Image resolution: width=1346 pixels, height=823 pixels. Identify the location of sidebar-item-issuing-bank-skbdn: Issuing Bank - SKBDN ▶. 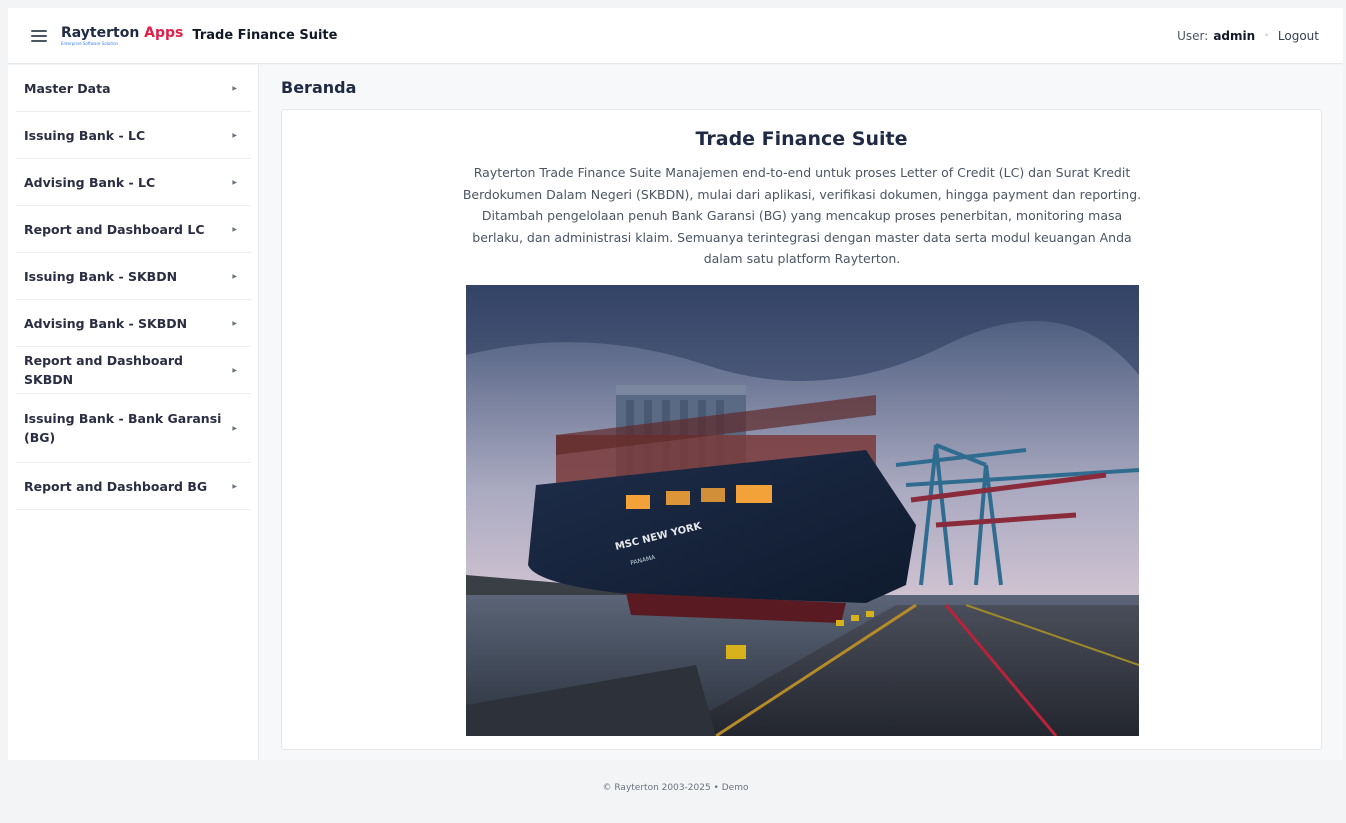
(133, 276).